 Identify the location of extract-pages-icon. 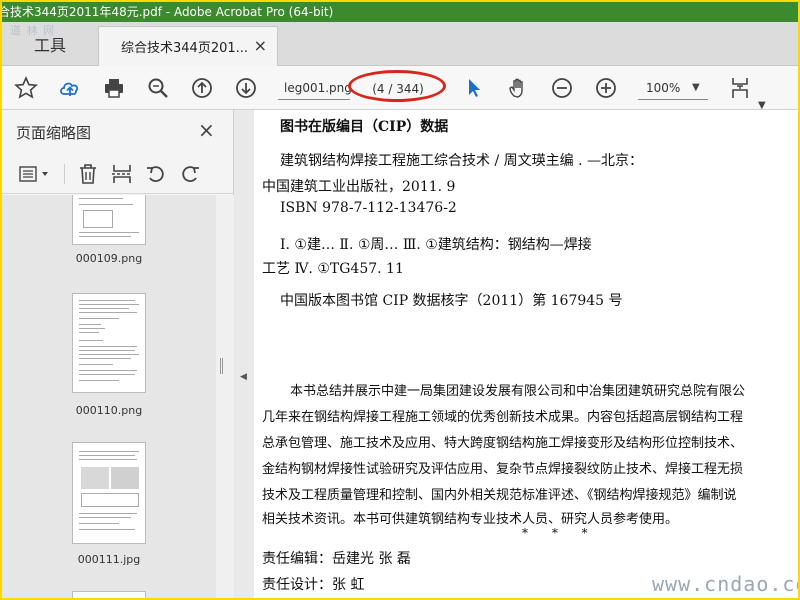
(122, 174).